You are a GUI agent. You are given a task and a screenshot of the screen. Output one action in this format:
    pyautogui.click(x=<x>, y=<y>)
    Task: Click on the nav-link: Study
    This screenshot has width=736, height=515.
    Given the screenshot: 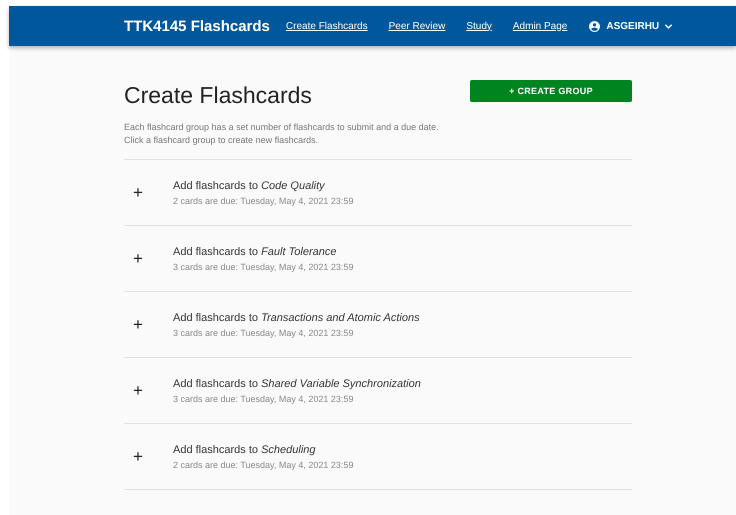 What is the action you would take?
    pyautogui.click(x=479, y=26)
    